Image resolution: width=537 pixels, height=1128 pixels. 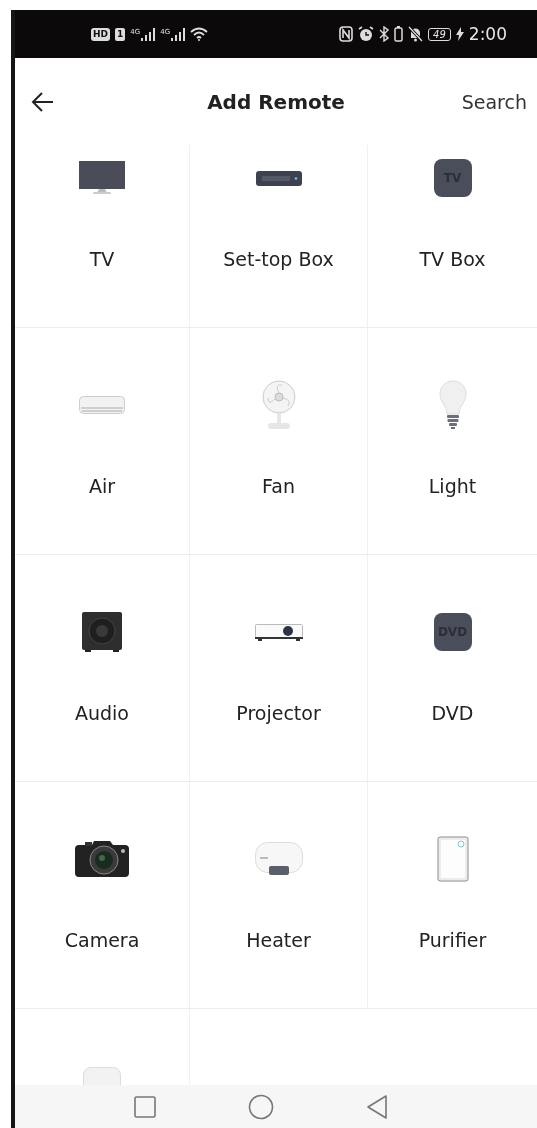 I want to click on speaker-icon, so click(x=102, y=632).